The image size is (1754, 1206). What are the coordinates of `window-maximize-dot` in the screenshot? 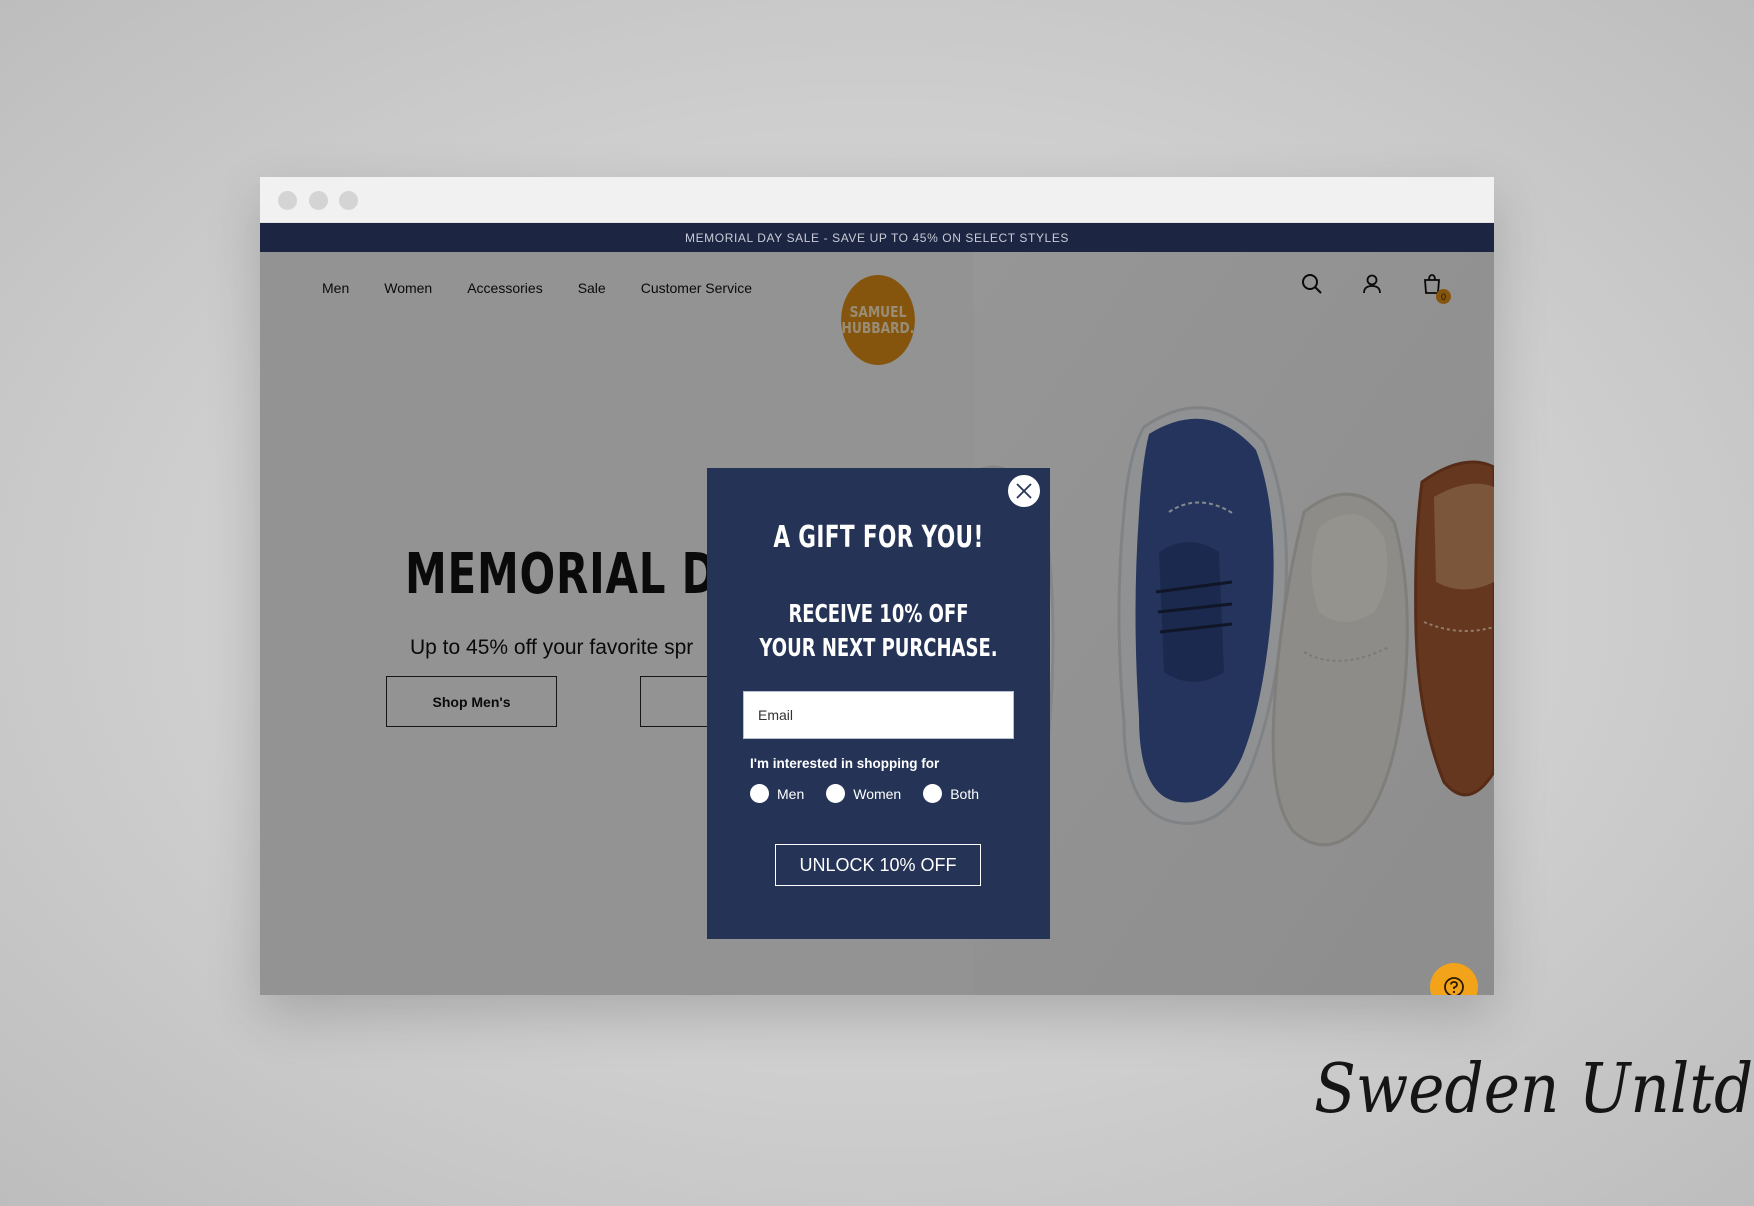 It's located at (348, 200).